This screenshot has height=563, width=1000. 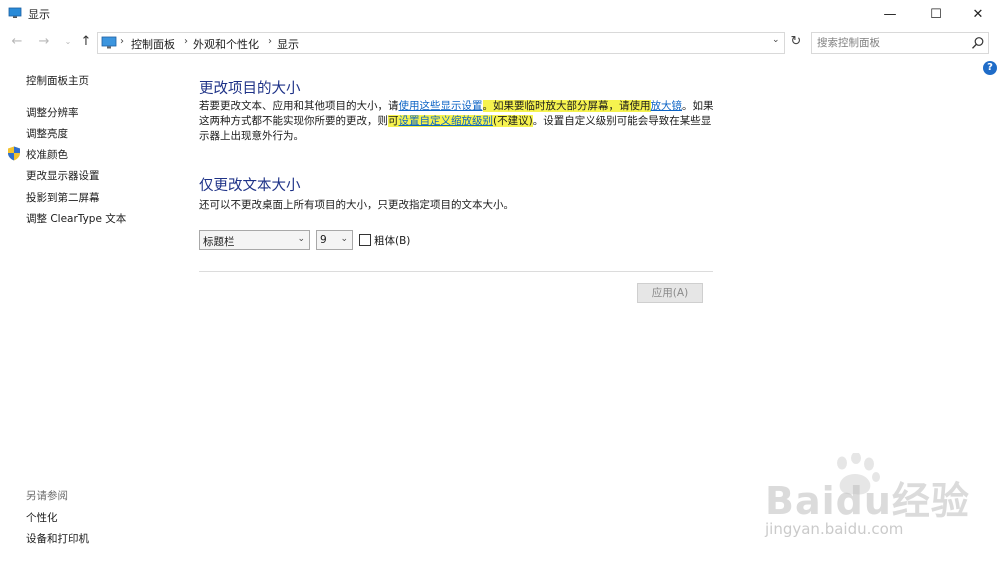 What do you see at coordinates (936, 14) in the screenshot?
I see `maximize-button: ☐` at bounding box center [936, 14].